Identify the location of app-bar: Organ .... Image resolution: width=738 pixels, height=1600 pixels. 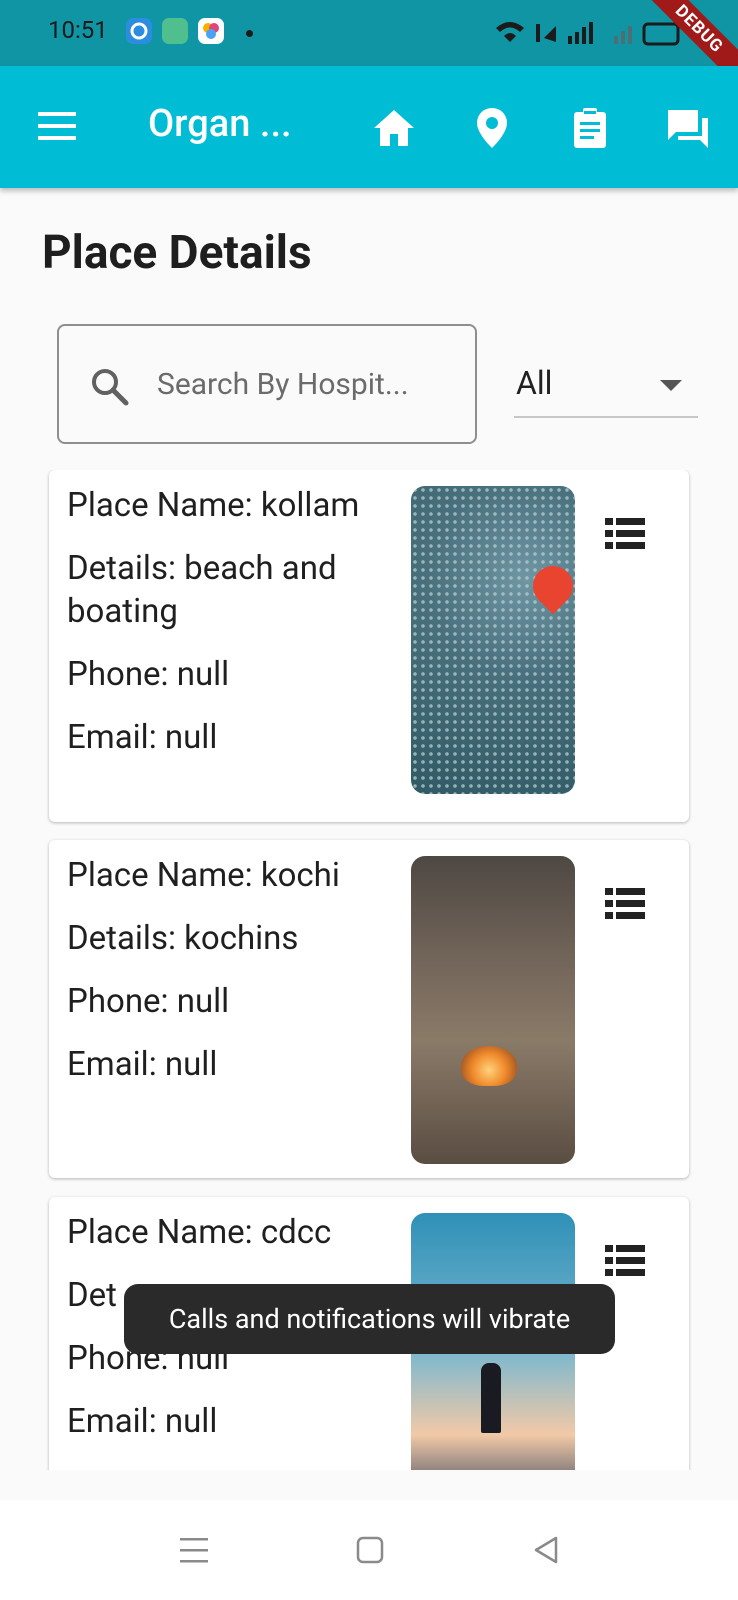
(369, 127).